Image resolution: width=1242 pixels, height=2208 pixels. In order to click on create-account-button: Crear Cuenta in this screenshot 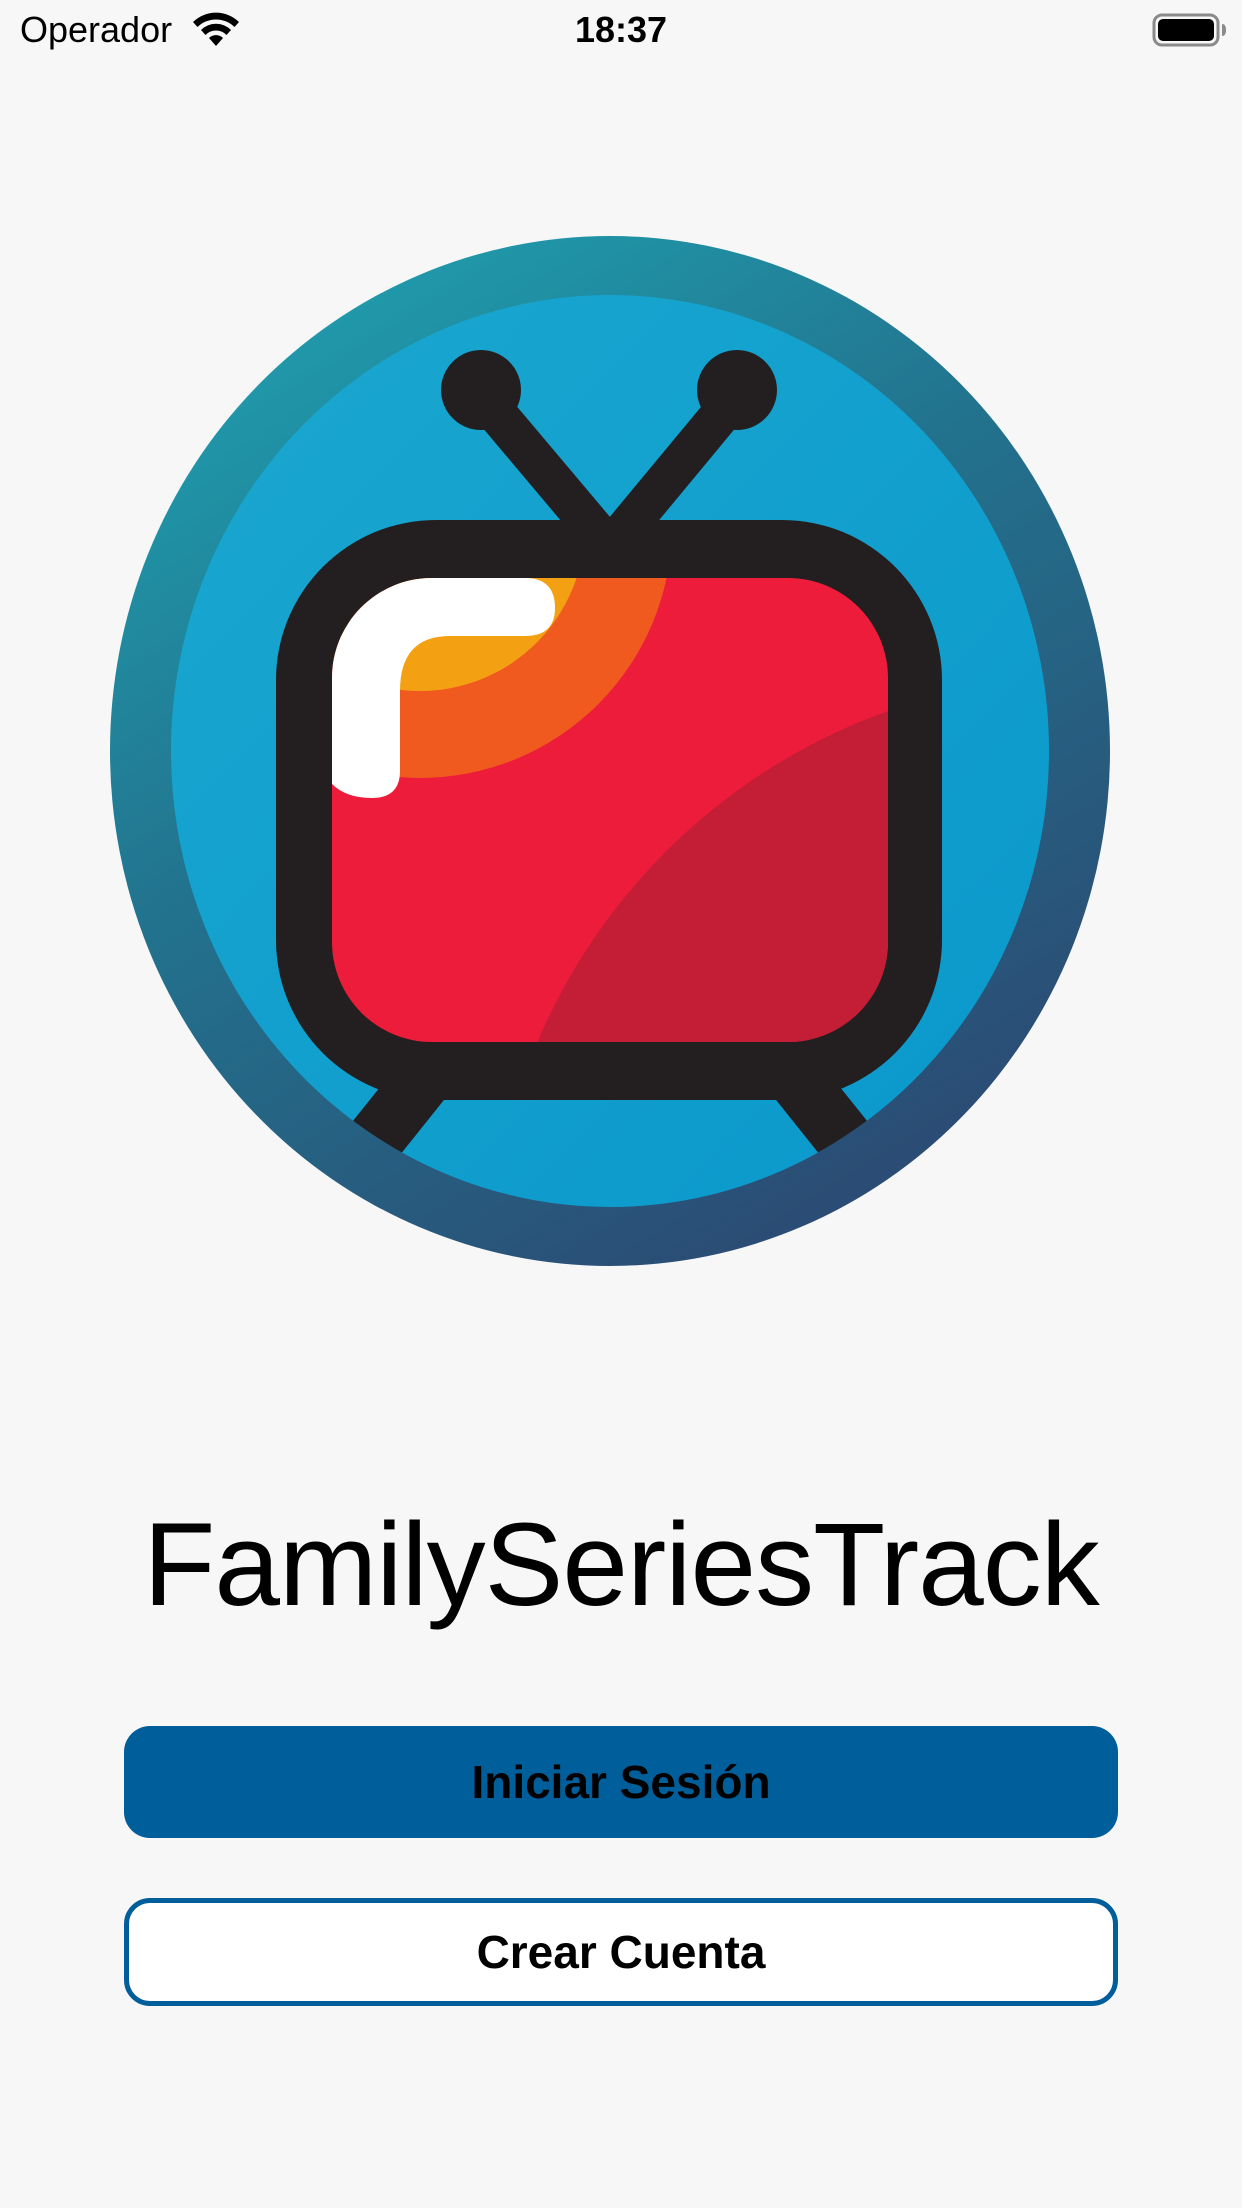, I will do `click(621, 1952)`.